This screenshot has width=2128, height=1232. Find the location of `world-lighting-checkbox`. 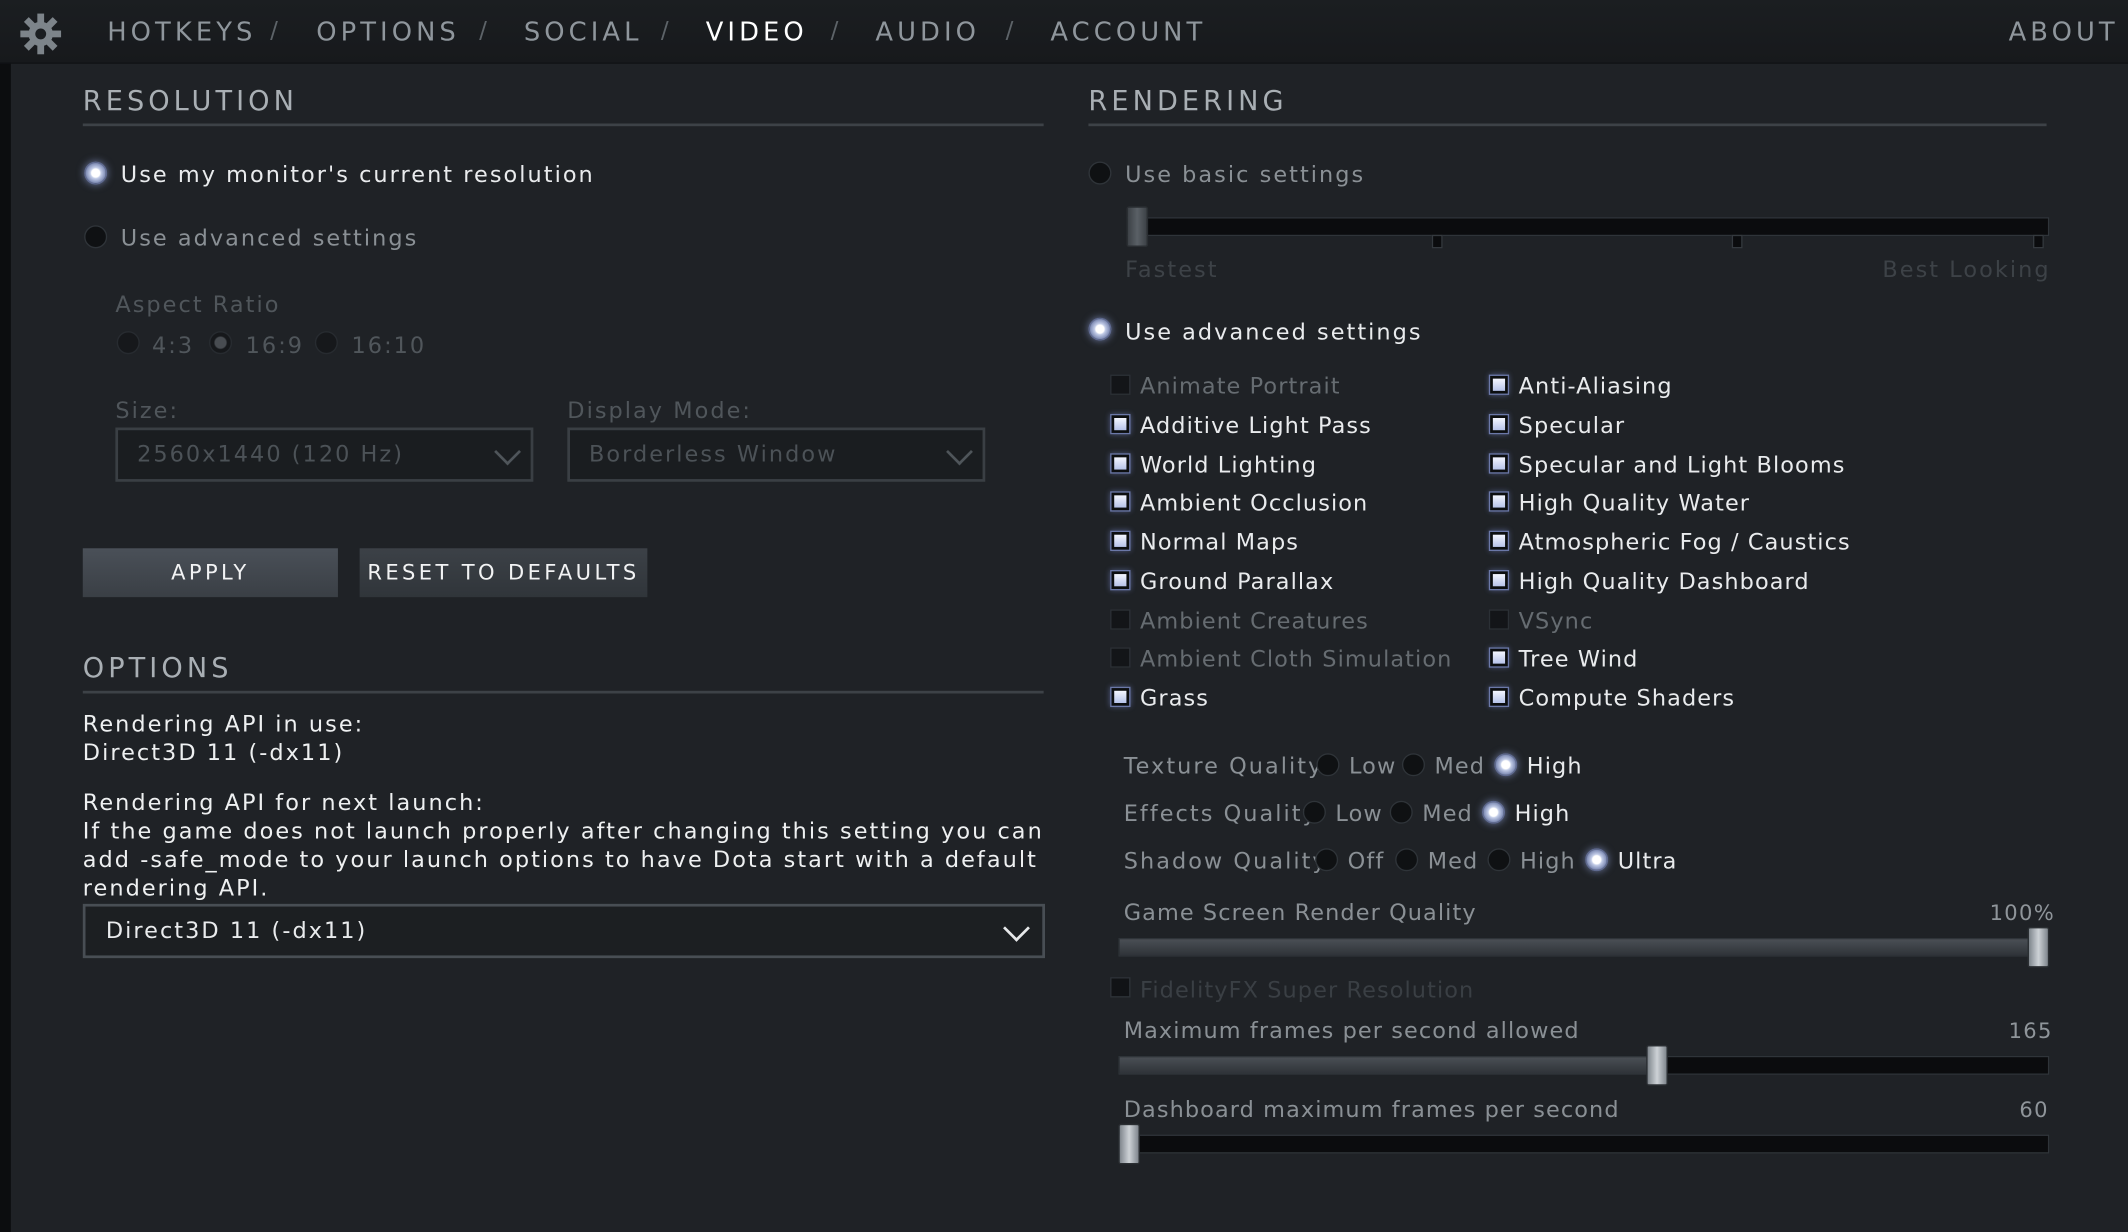

world-lighting-checkbox is located at coordinates (1120, 462).